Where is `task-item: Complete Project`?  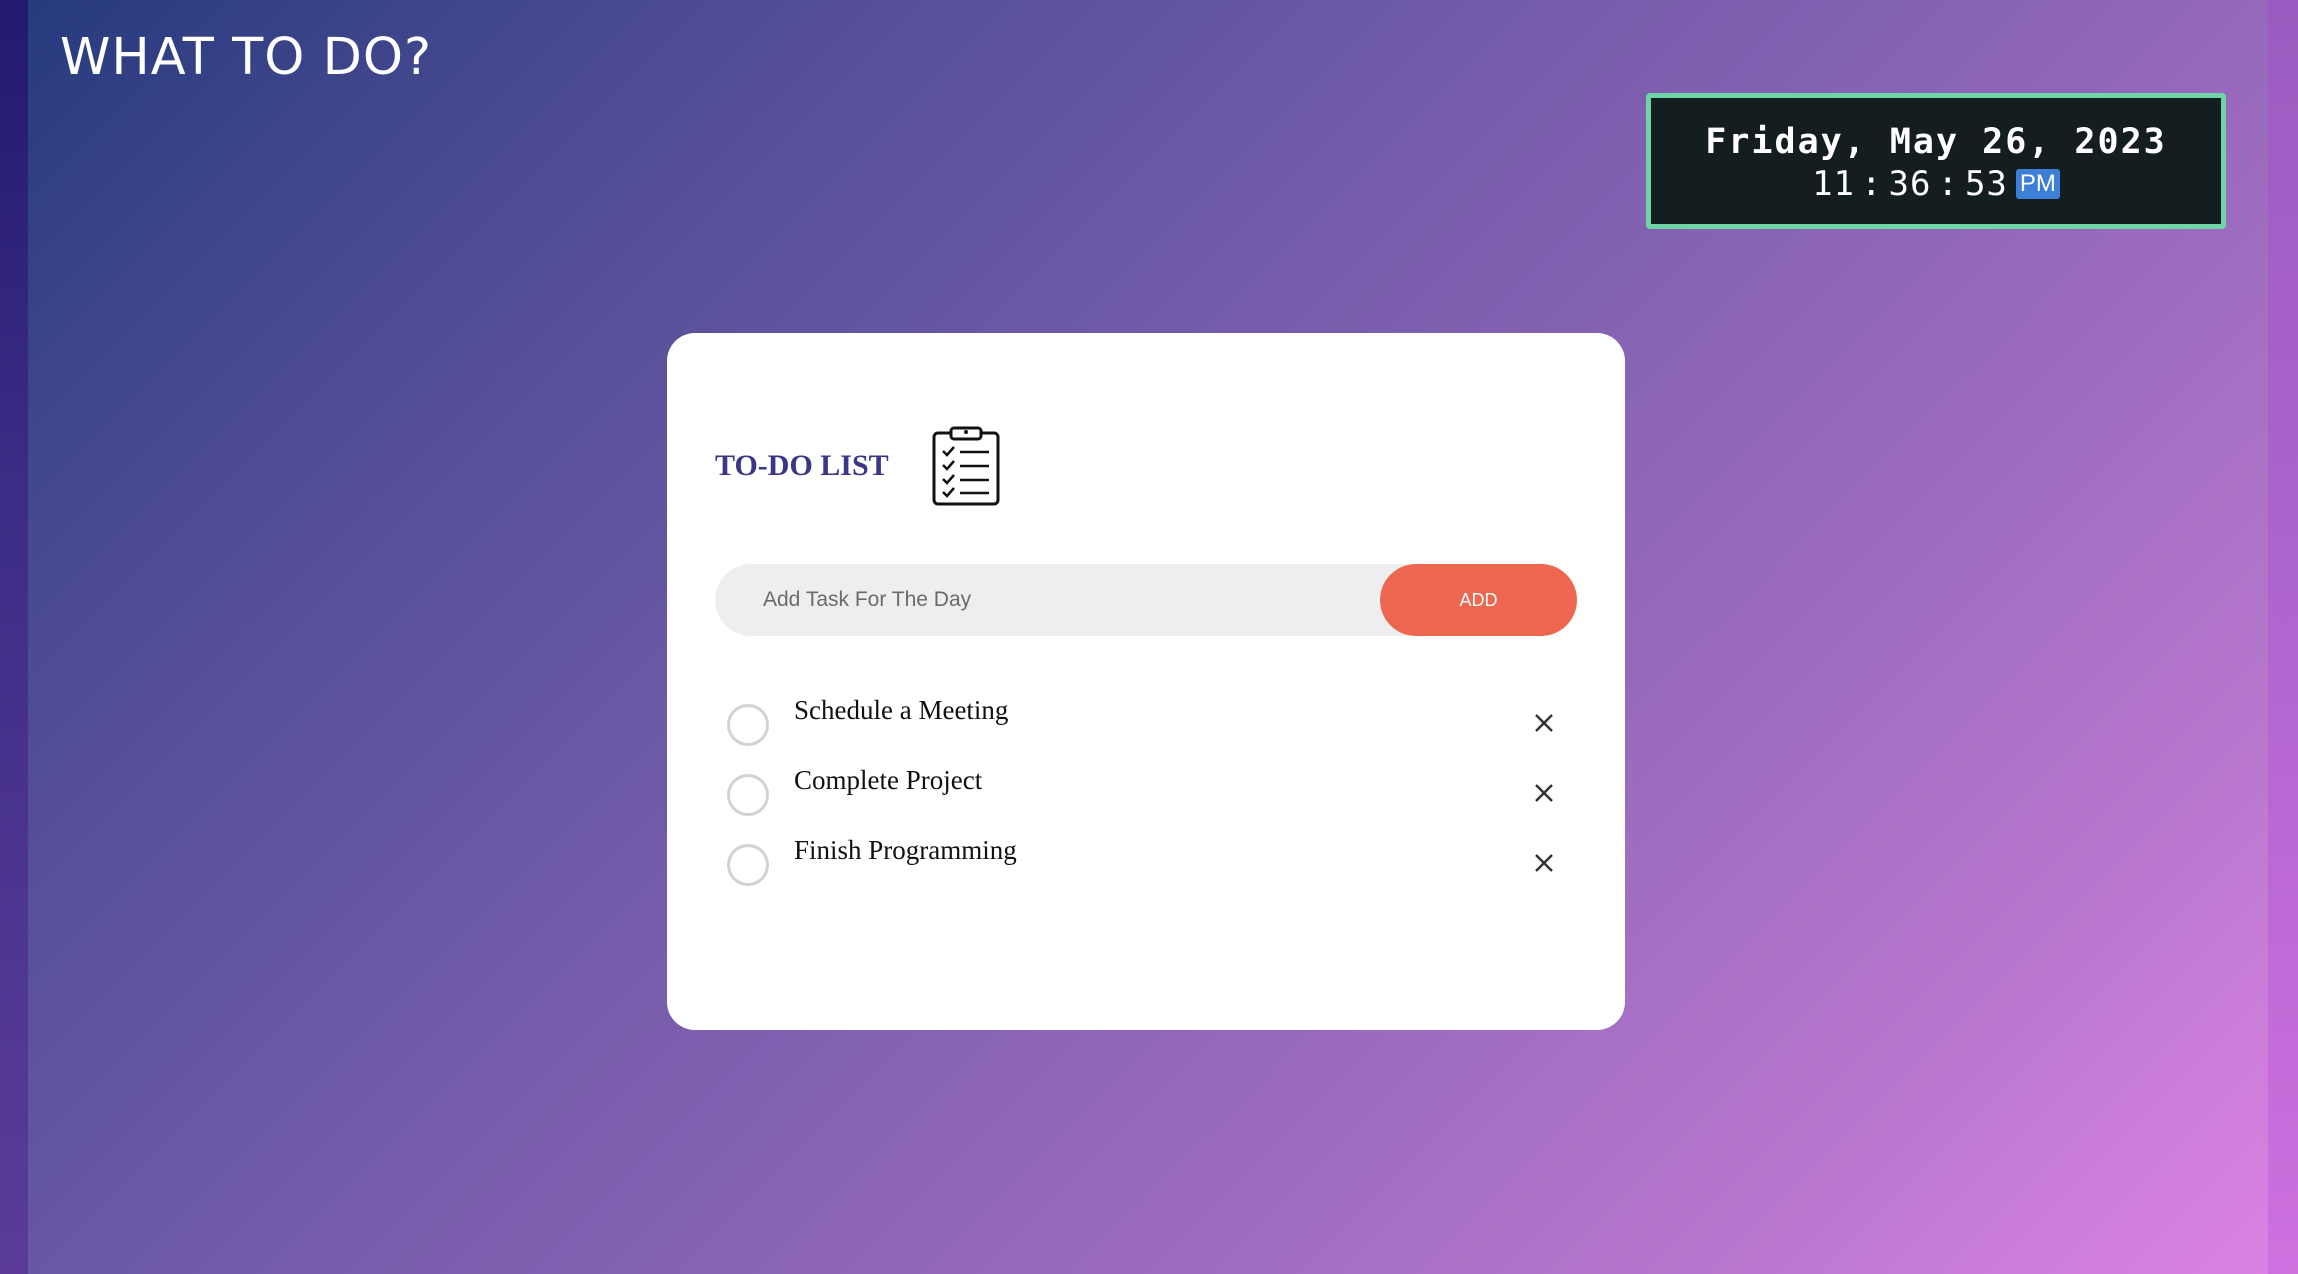
task-item: Complete Project is located at coordinates (1142, 796).